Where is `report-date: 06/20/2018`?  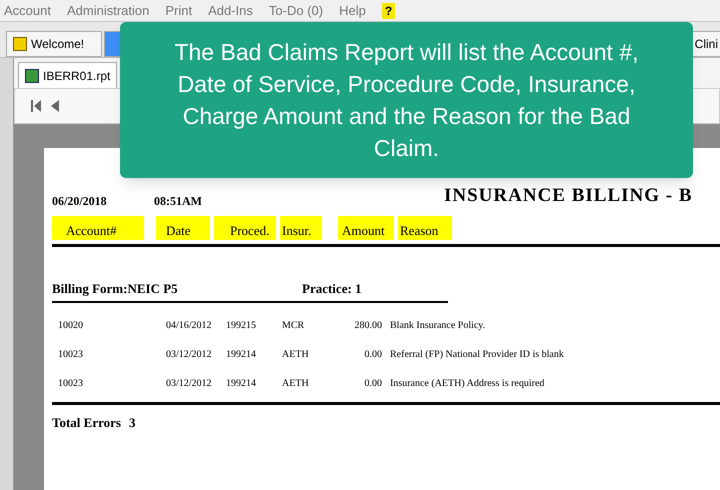 report-date: 06/20/2018 is located at coordinates (80, 201).